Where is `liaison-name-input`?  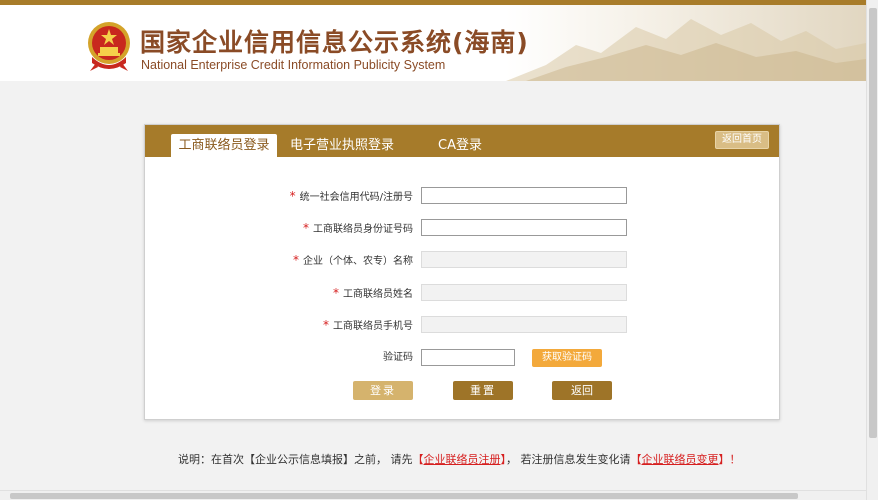 liaison-name-input is located at coordinates (524, 292).